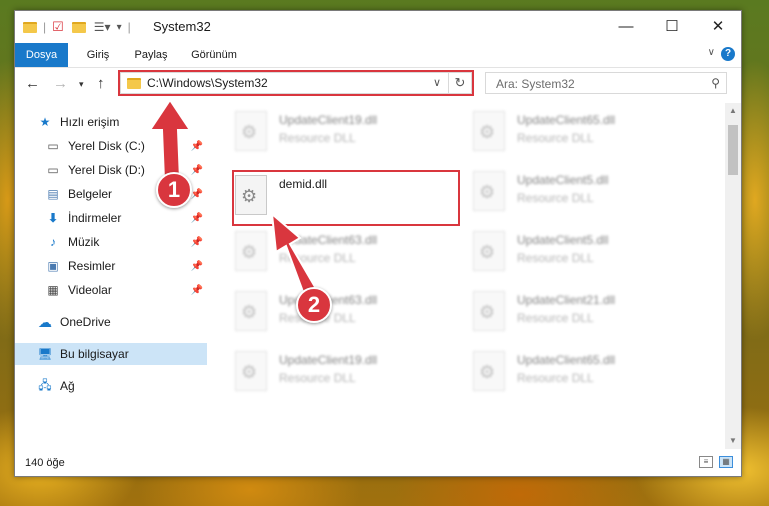  Describe the element at coordinates (378, 463) in the screenshot. I see `status-bar: 140 öğe ≡ ▦` at that location.